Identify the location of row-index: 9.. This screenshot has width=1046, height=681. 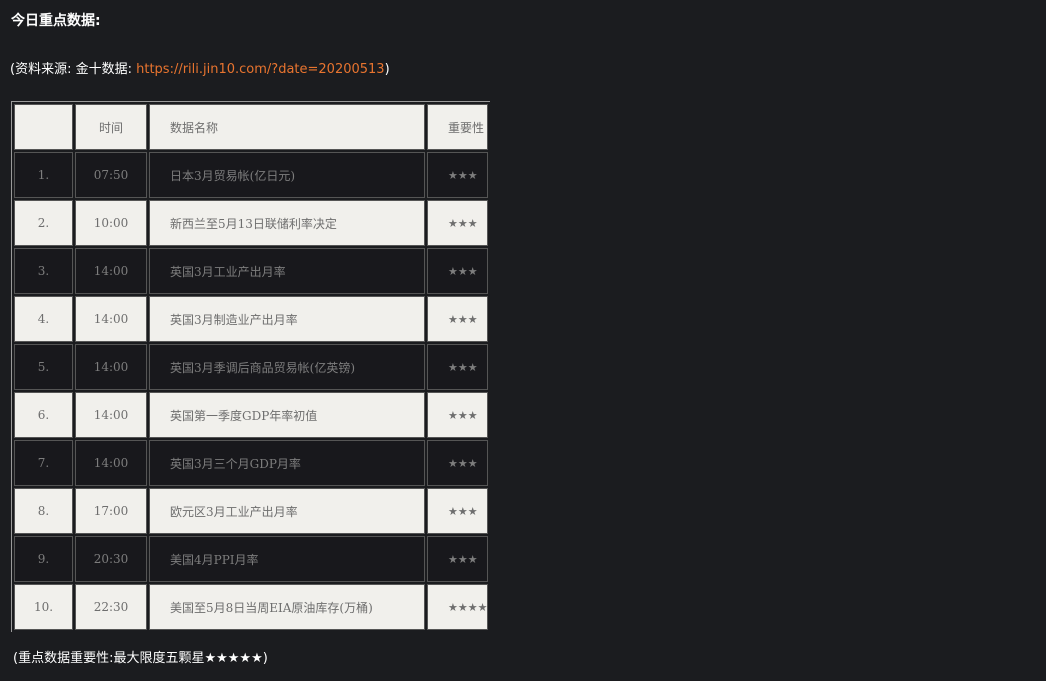
(43, 559).